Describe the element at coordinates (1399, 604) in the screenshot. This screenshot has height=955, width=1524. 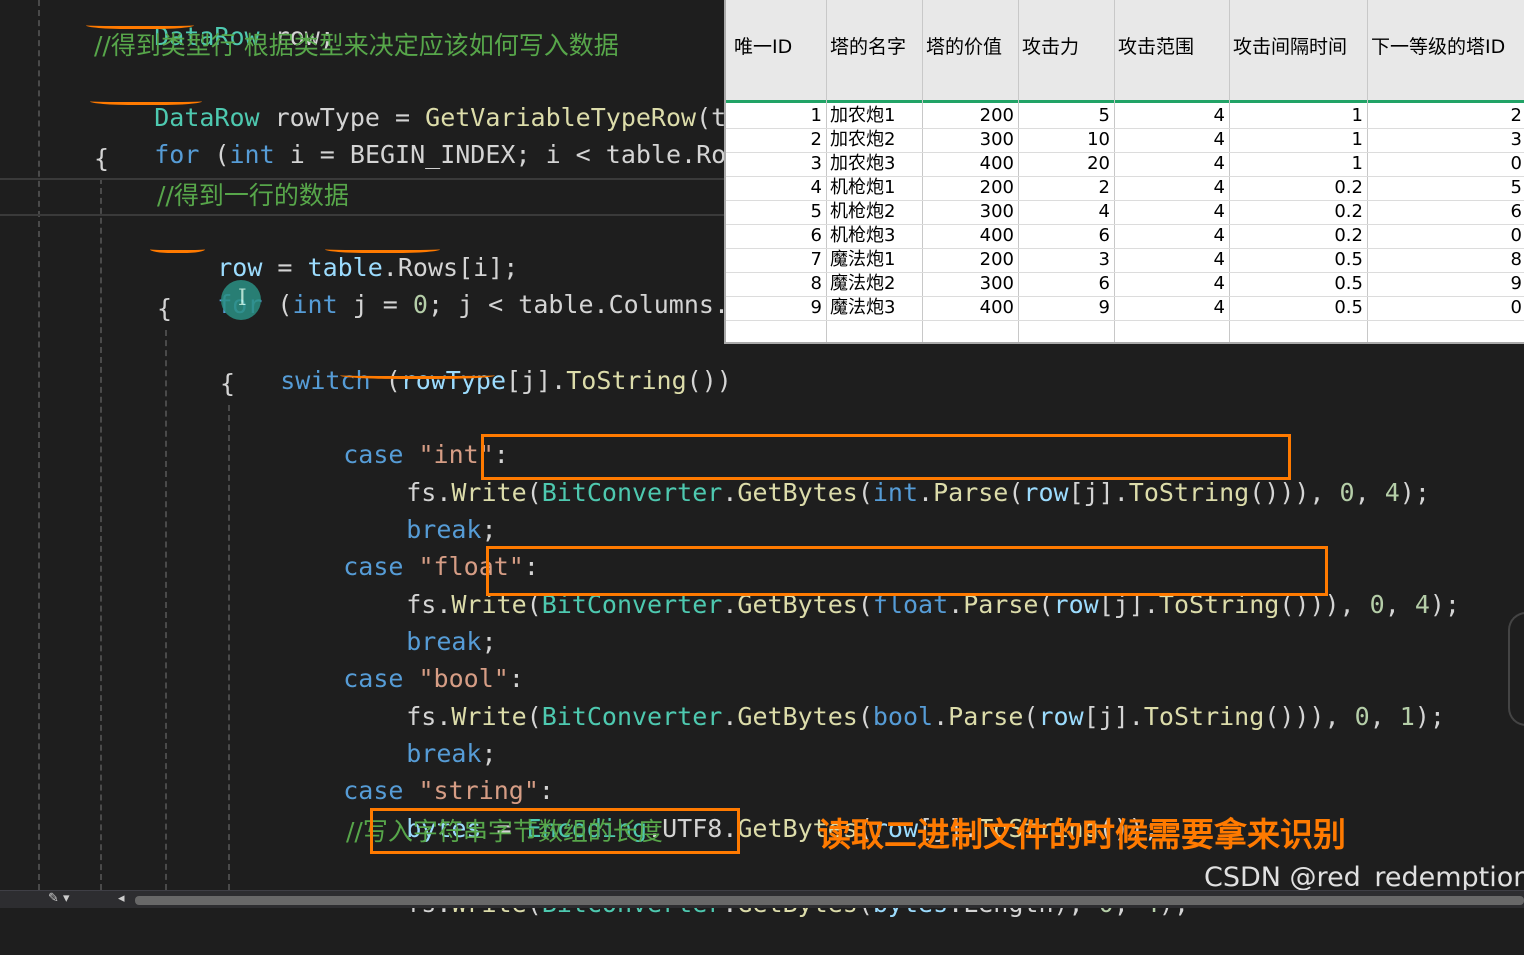
I see `code-token: ,` at that location.